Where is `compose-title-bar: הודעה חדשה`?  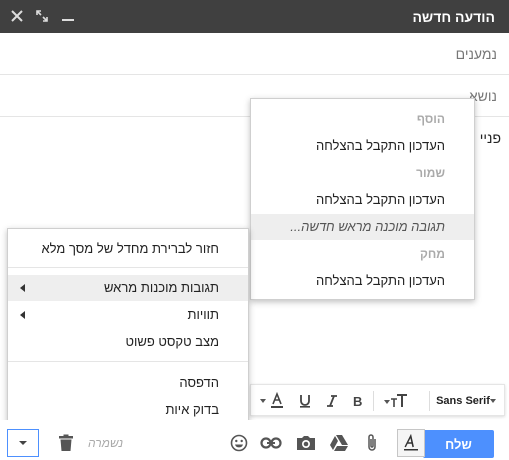
compose-title-bar: הודעה חדשה is located at coordinates (254, 16).